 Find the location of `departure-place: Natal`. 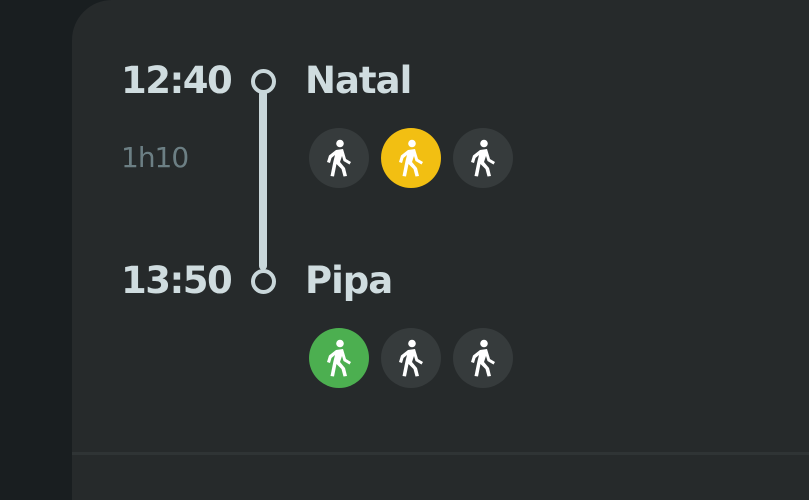

departure-place: Natal is located at coordinates (358, 80).